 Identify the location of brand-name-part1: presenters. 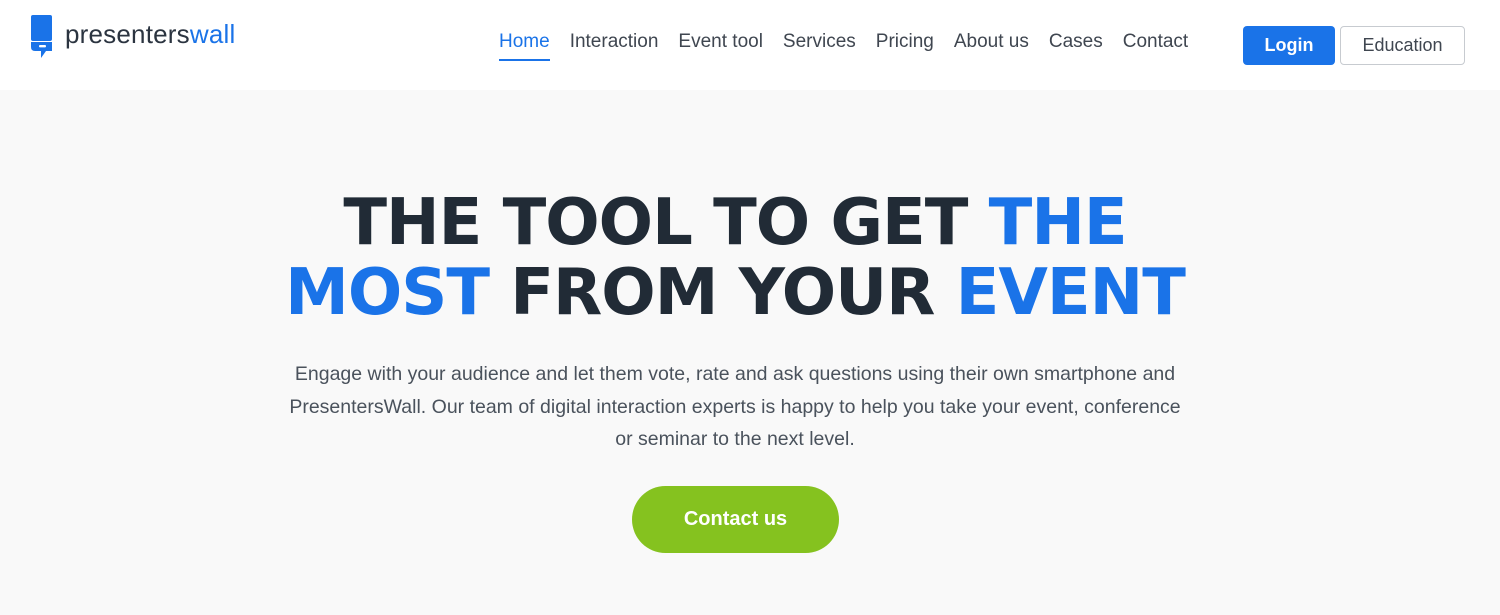
(127, 34).